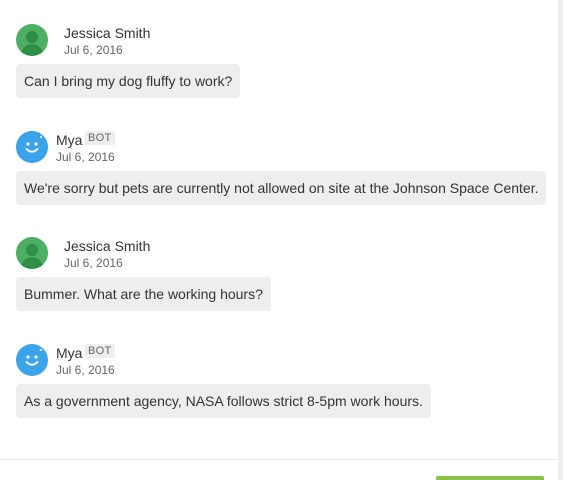 Image resolution: width=563 pixels, height=480 pixels. What do you see at coordinates (560, 240) in the screenshot?
I see `scrollbar-track` at bounding box center [560, 240].